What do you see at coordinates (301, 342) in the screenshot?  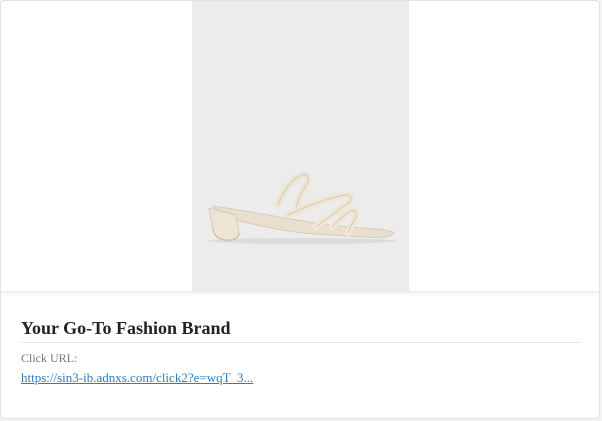 I see `title-divider` at bounding box center [301, 342].